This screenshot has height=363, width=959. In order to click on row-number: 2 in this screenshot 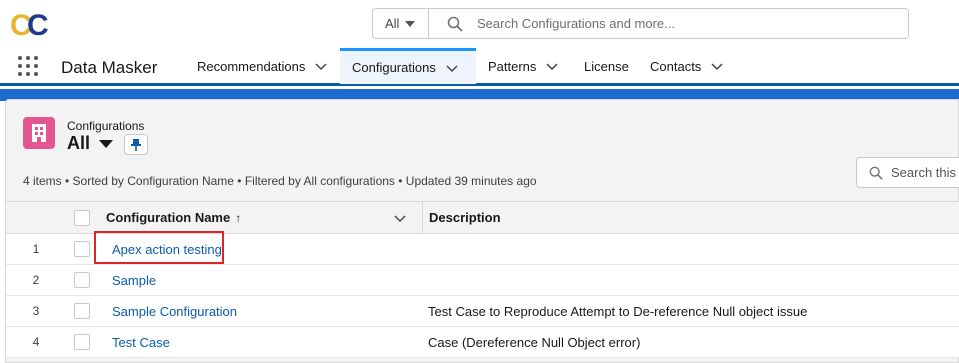, I will do `click(36, 280)`.